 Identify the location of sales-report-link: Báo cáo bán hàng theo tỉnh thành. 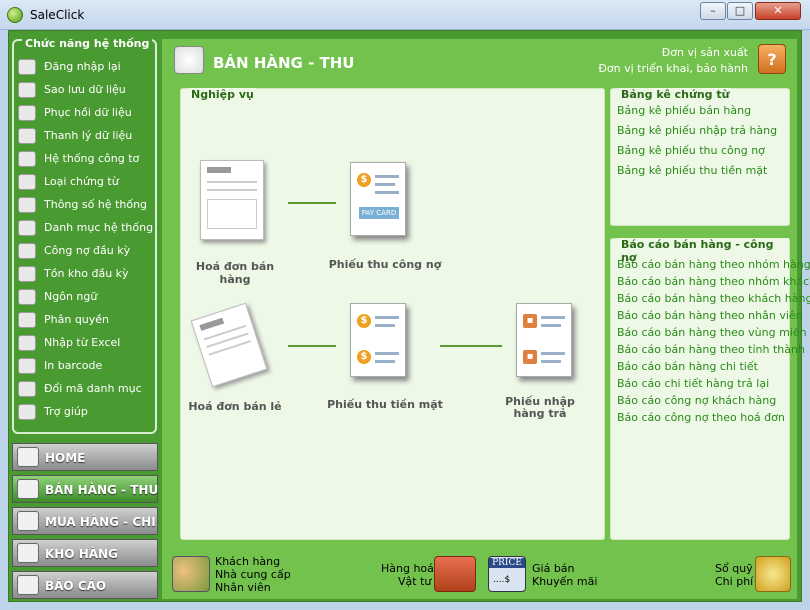
(711, 349).